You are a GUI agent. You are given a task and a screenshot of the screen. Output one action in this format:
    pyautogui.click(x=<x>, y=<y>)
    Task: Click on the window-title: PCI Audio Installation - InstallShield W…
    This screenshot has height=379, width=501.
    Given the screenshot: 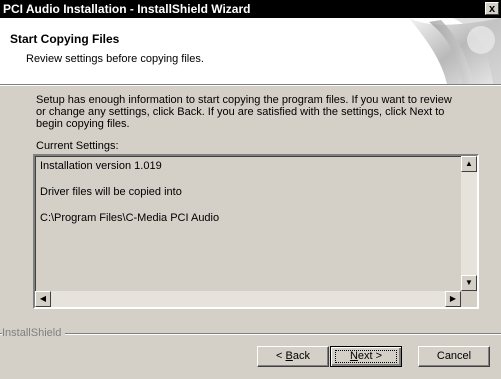 What is the action you would take?
    pyautogui.click(x=127, y=9)
    